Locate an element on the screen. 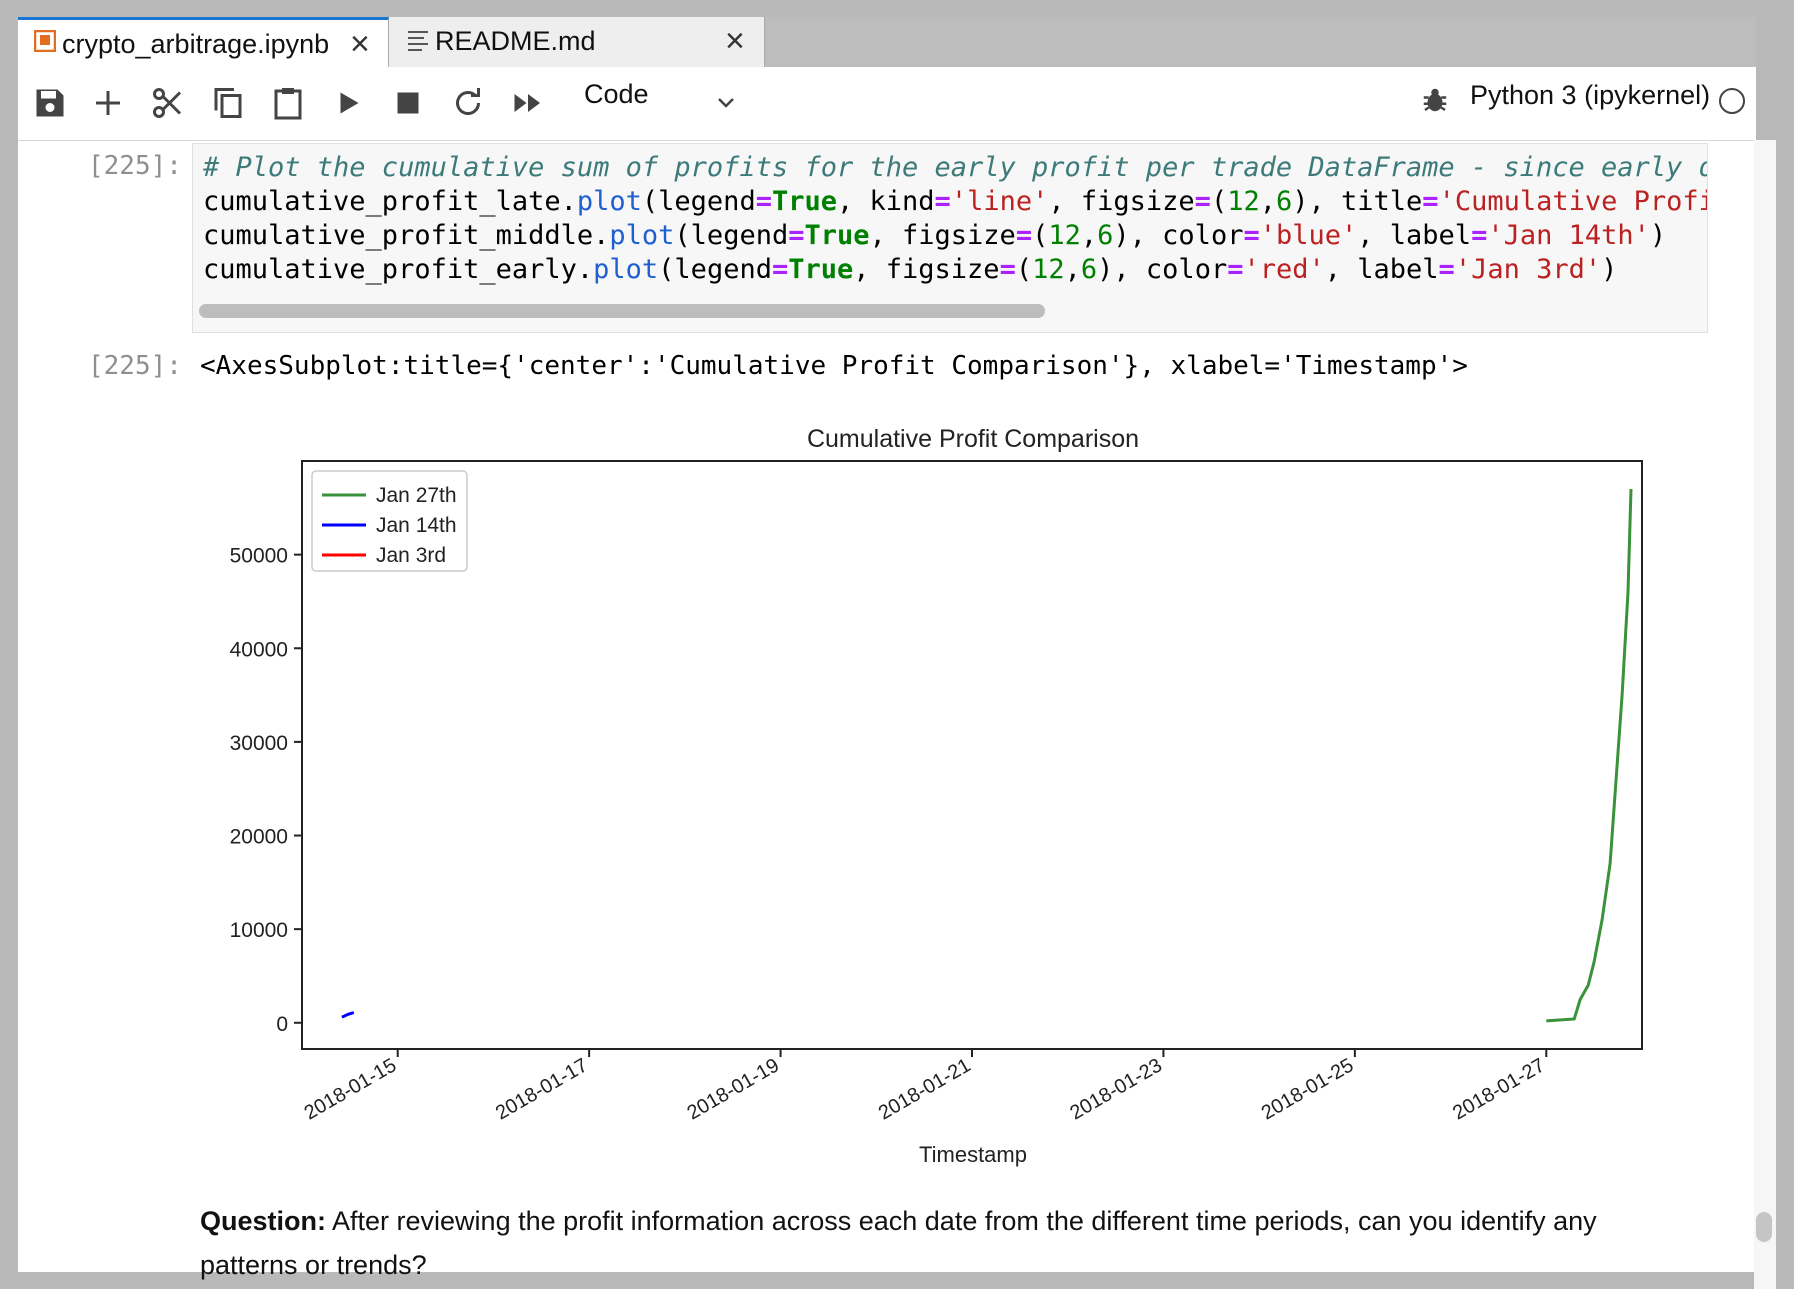 The height and width of the screenshot is (1289, 1794). x-tick-label: 2018-01-15 is located at coordinates (351, 1089).